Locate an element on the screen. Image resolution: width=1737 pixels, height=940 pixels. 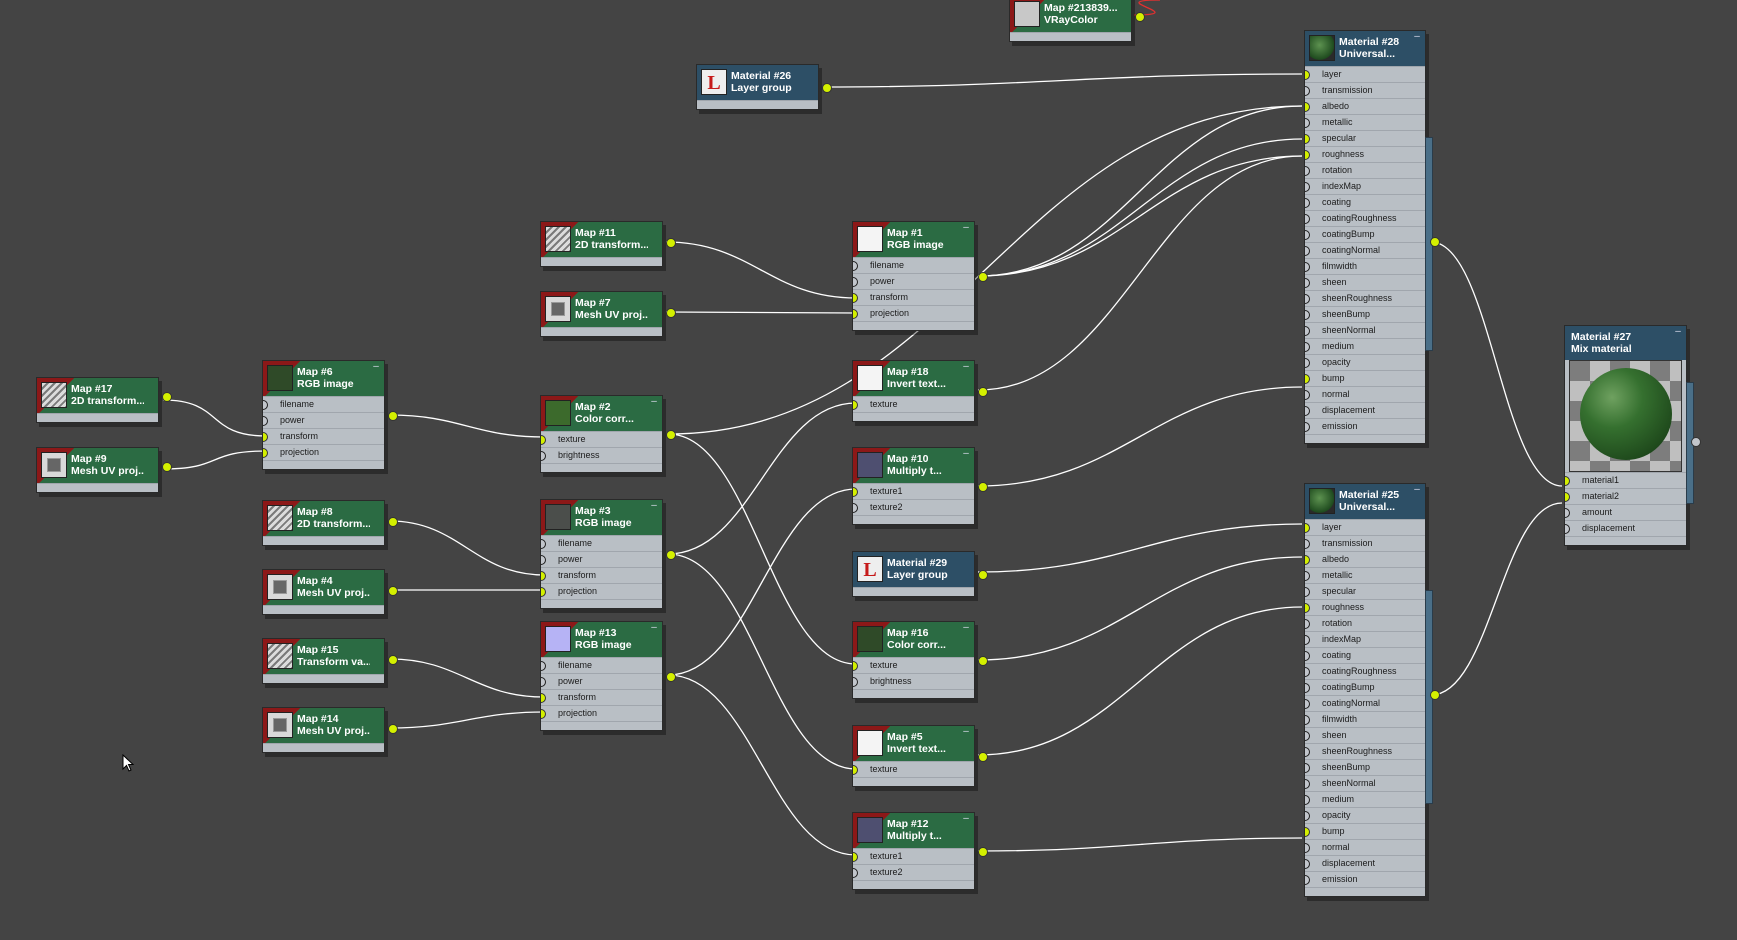
port-amount: amount is located at coordinates (1625, 512).